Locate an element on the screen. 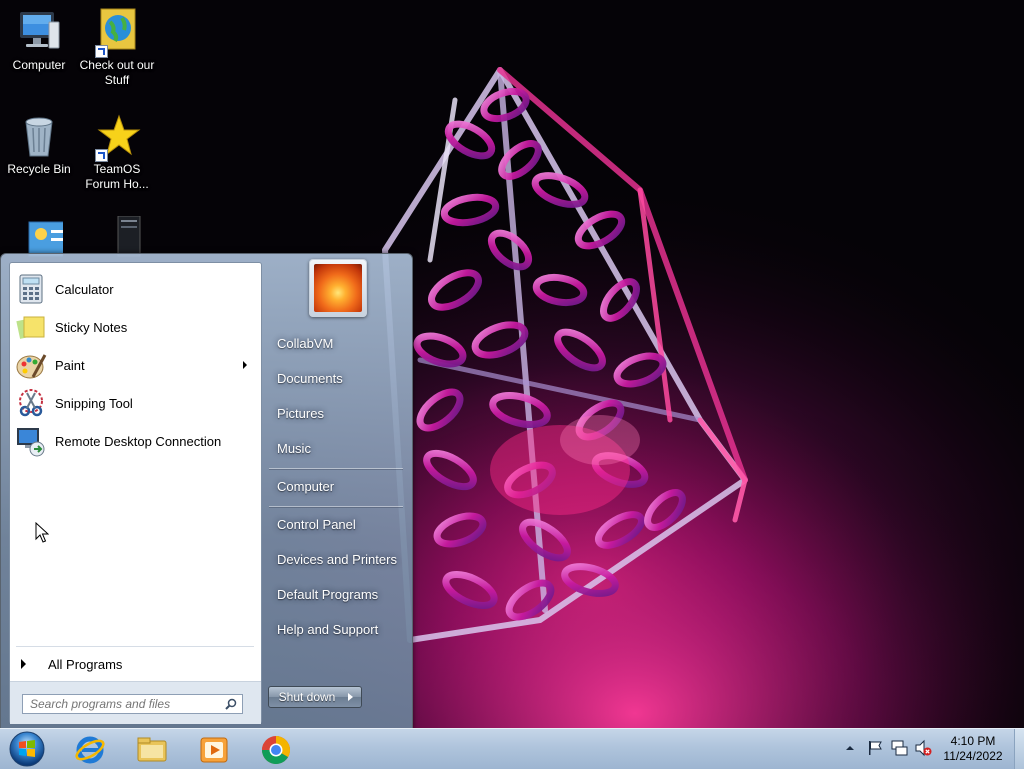 Image resolution: width=1024 pixels, height=769 pixels. clock-time: 4:10 PM is located at coordinates (973, 741).